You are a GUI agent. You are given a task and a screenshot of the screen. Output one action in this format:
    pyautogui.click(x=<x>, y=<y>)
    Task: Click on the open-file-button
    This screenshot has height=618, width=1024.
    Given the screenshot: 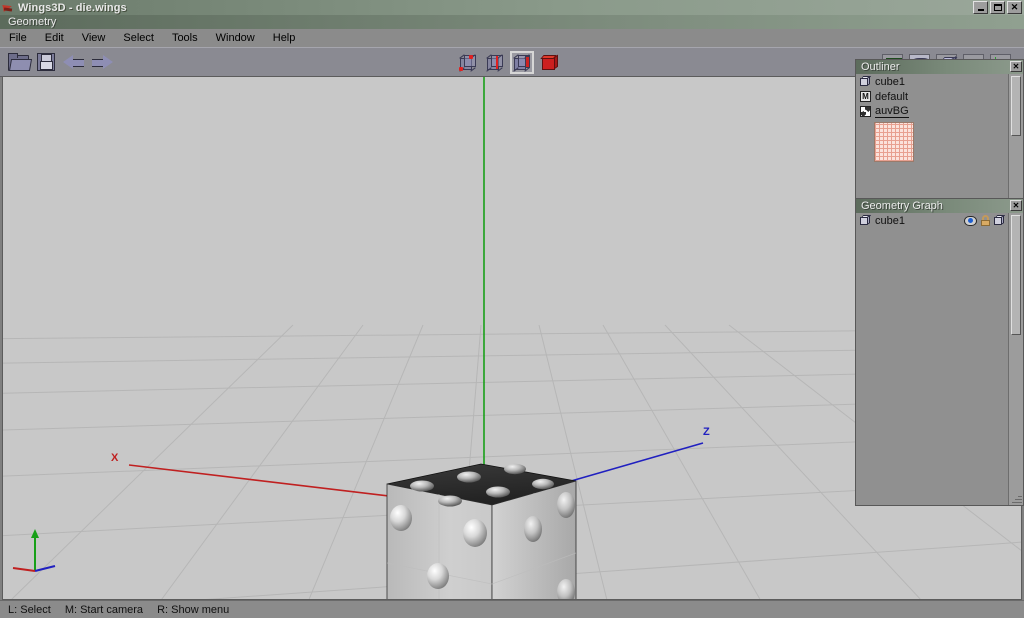 What is the action you would take?
    pyautogui.click(x=19, y=61)
    